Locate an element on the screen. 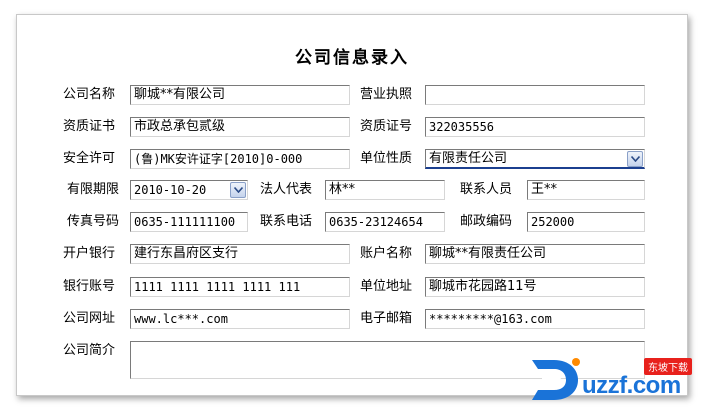 This screenshot has width=704, height=412. unit-address-field: 聊城市花园路11号 is located at coordinates (535, 287).